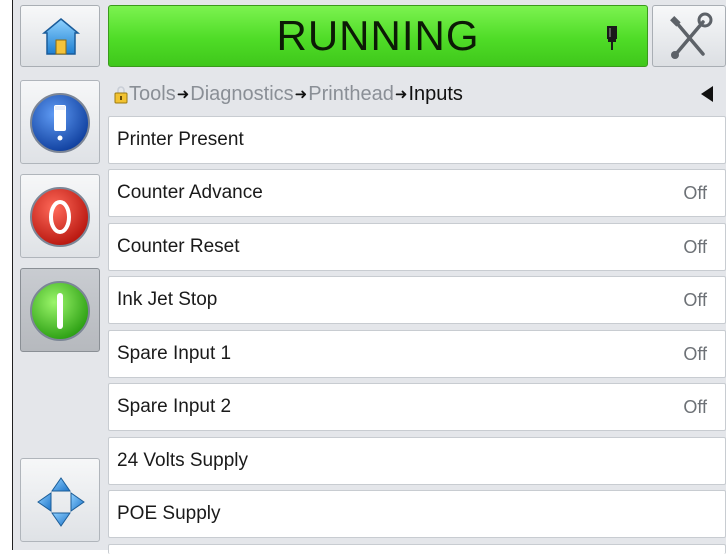 Image resolution: width=726 pixels, height=554 pixels. Describe the element at coordinates (174, 406) in the screenshot. I see `row-label: Spare Input 2` at that location.